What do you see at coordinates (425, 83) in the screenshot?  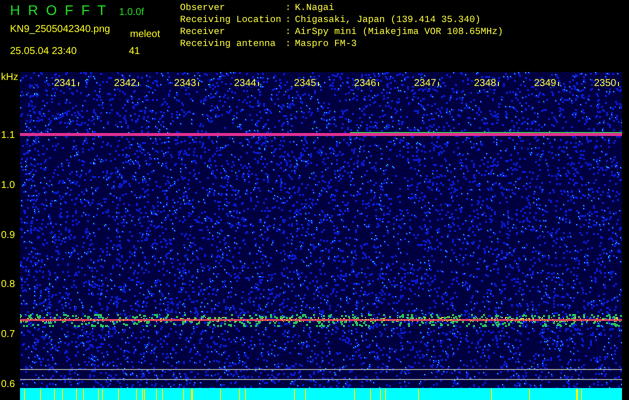 I see `time-label: 2347` at bounding box center [425, 83].